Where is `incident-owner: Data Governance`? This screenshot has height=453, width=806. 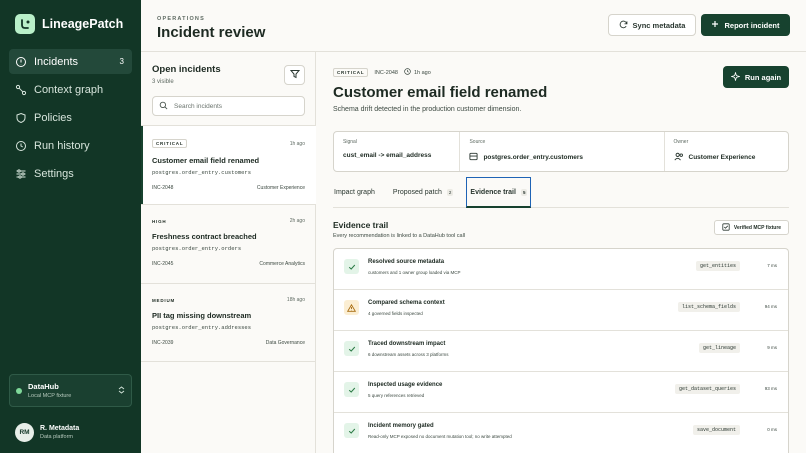
incident-owner: Data Governance is located at coordinates (285, 343).